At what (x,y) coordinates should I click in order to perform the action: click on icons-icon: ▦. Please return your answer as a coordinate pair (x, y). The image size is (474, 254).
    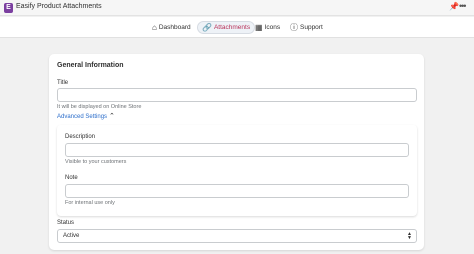
    Looking at the image, I should click on (259, 27).